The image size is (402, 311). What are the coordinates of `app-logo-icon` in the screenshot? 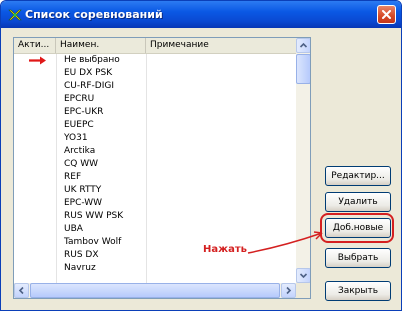 It's located at (15, 15).